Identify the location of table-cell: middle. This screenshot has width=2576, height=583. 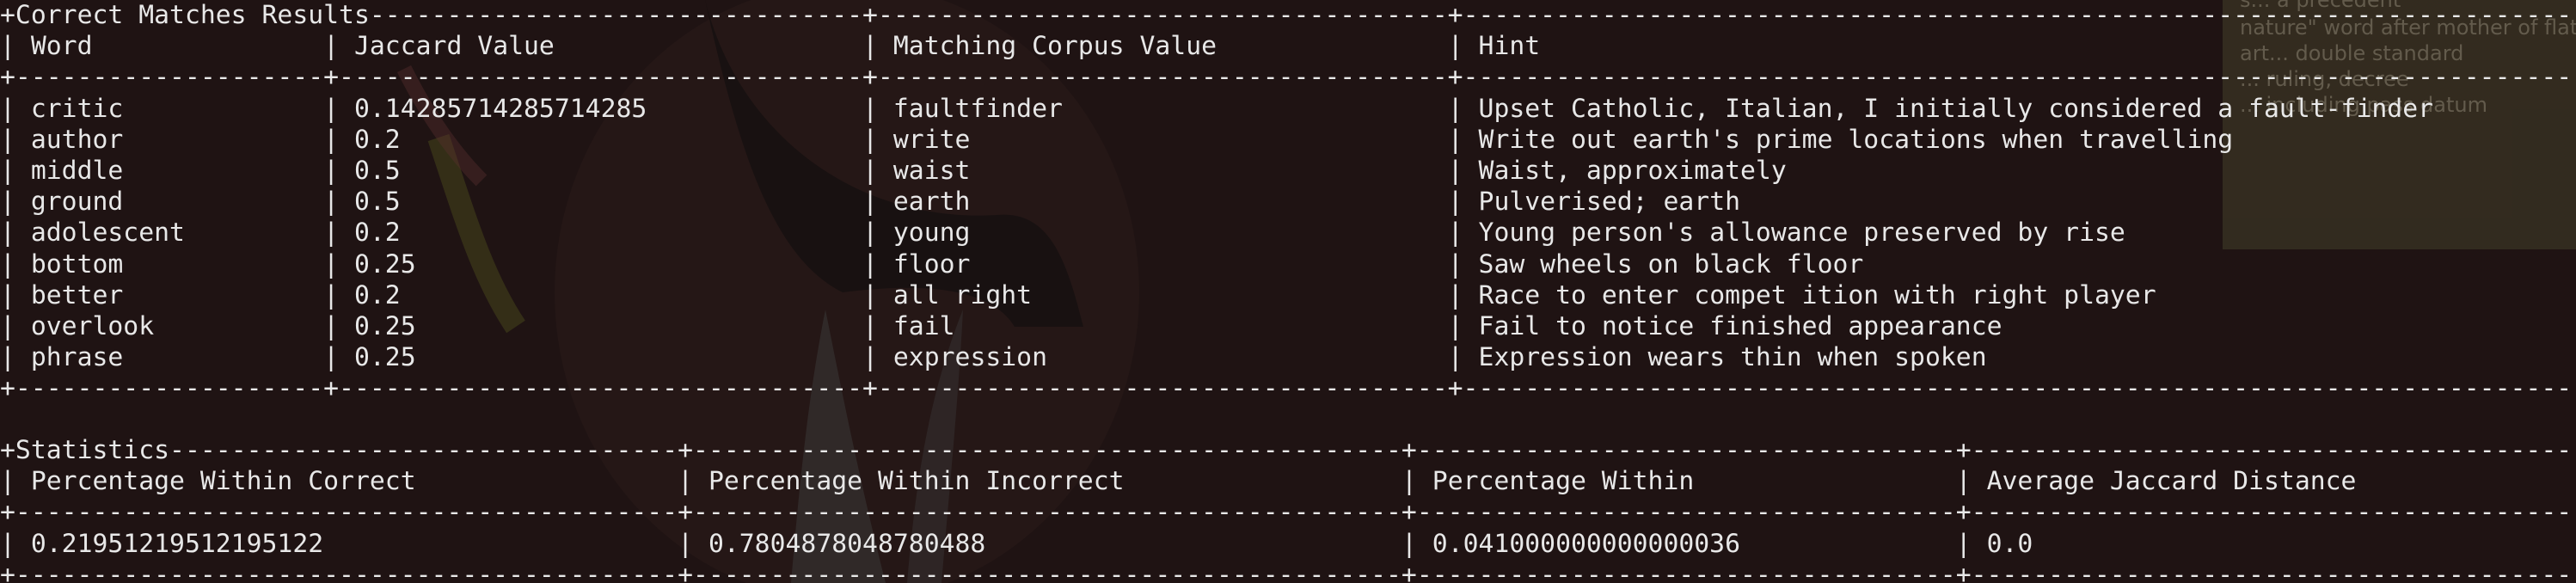
(169, 170).